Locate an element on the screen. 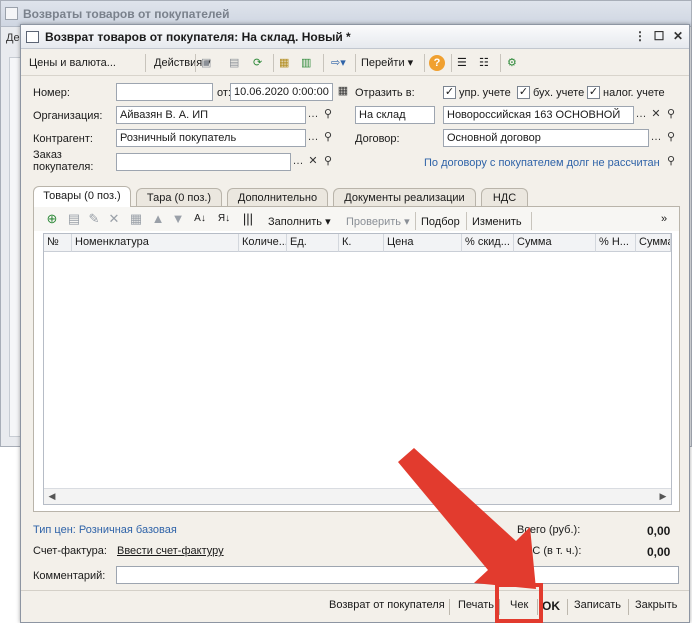  receipt-highlight-box is located at coordinates (519, 603).